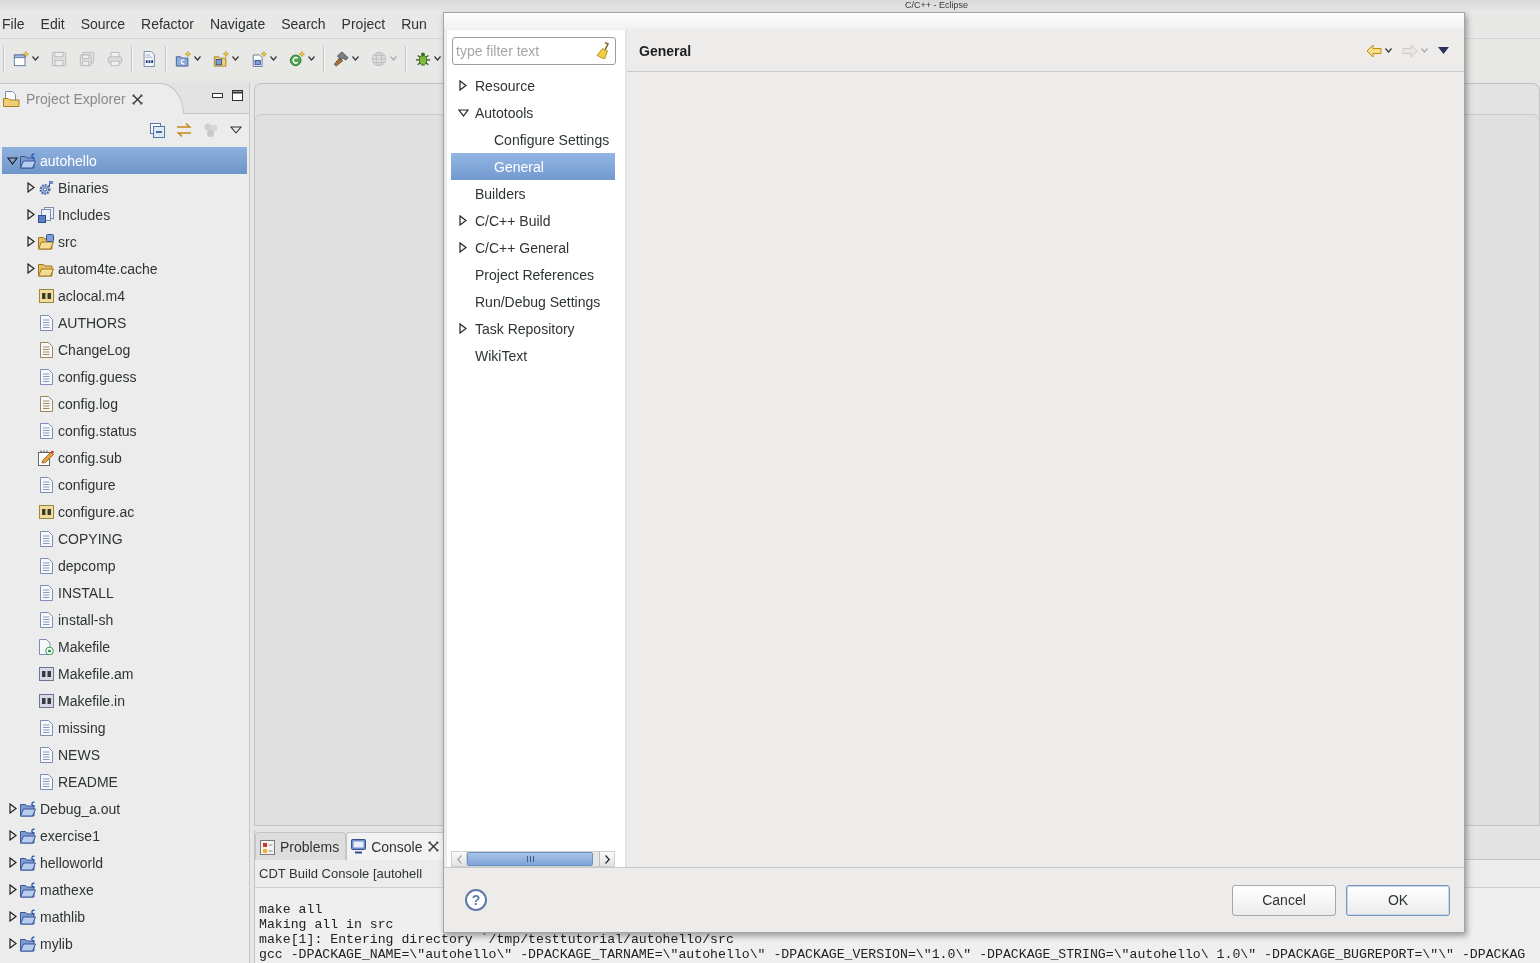 Image resolution: width=1540 pixels, height=963 pixels. I want to click on menu-item: Search, so click(303, 24).